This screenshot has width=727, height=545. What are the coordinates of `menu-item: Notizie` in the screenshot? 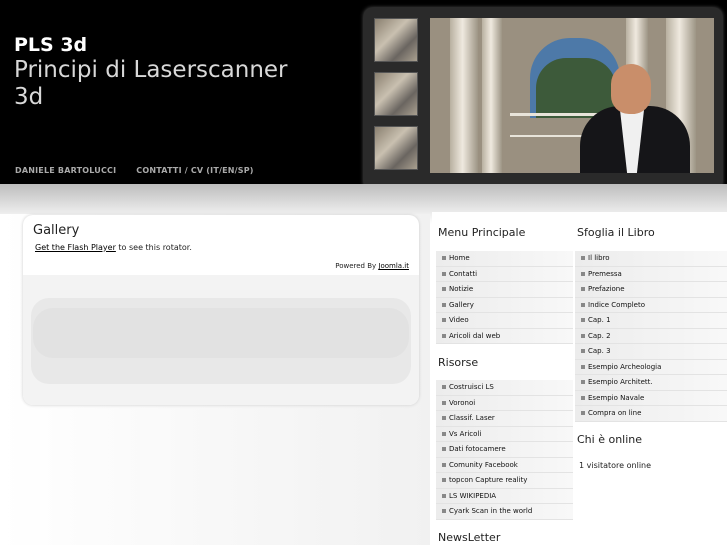 It's located at (504, 290).